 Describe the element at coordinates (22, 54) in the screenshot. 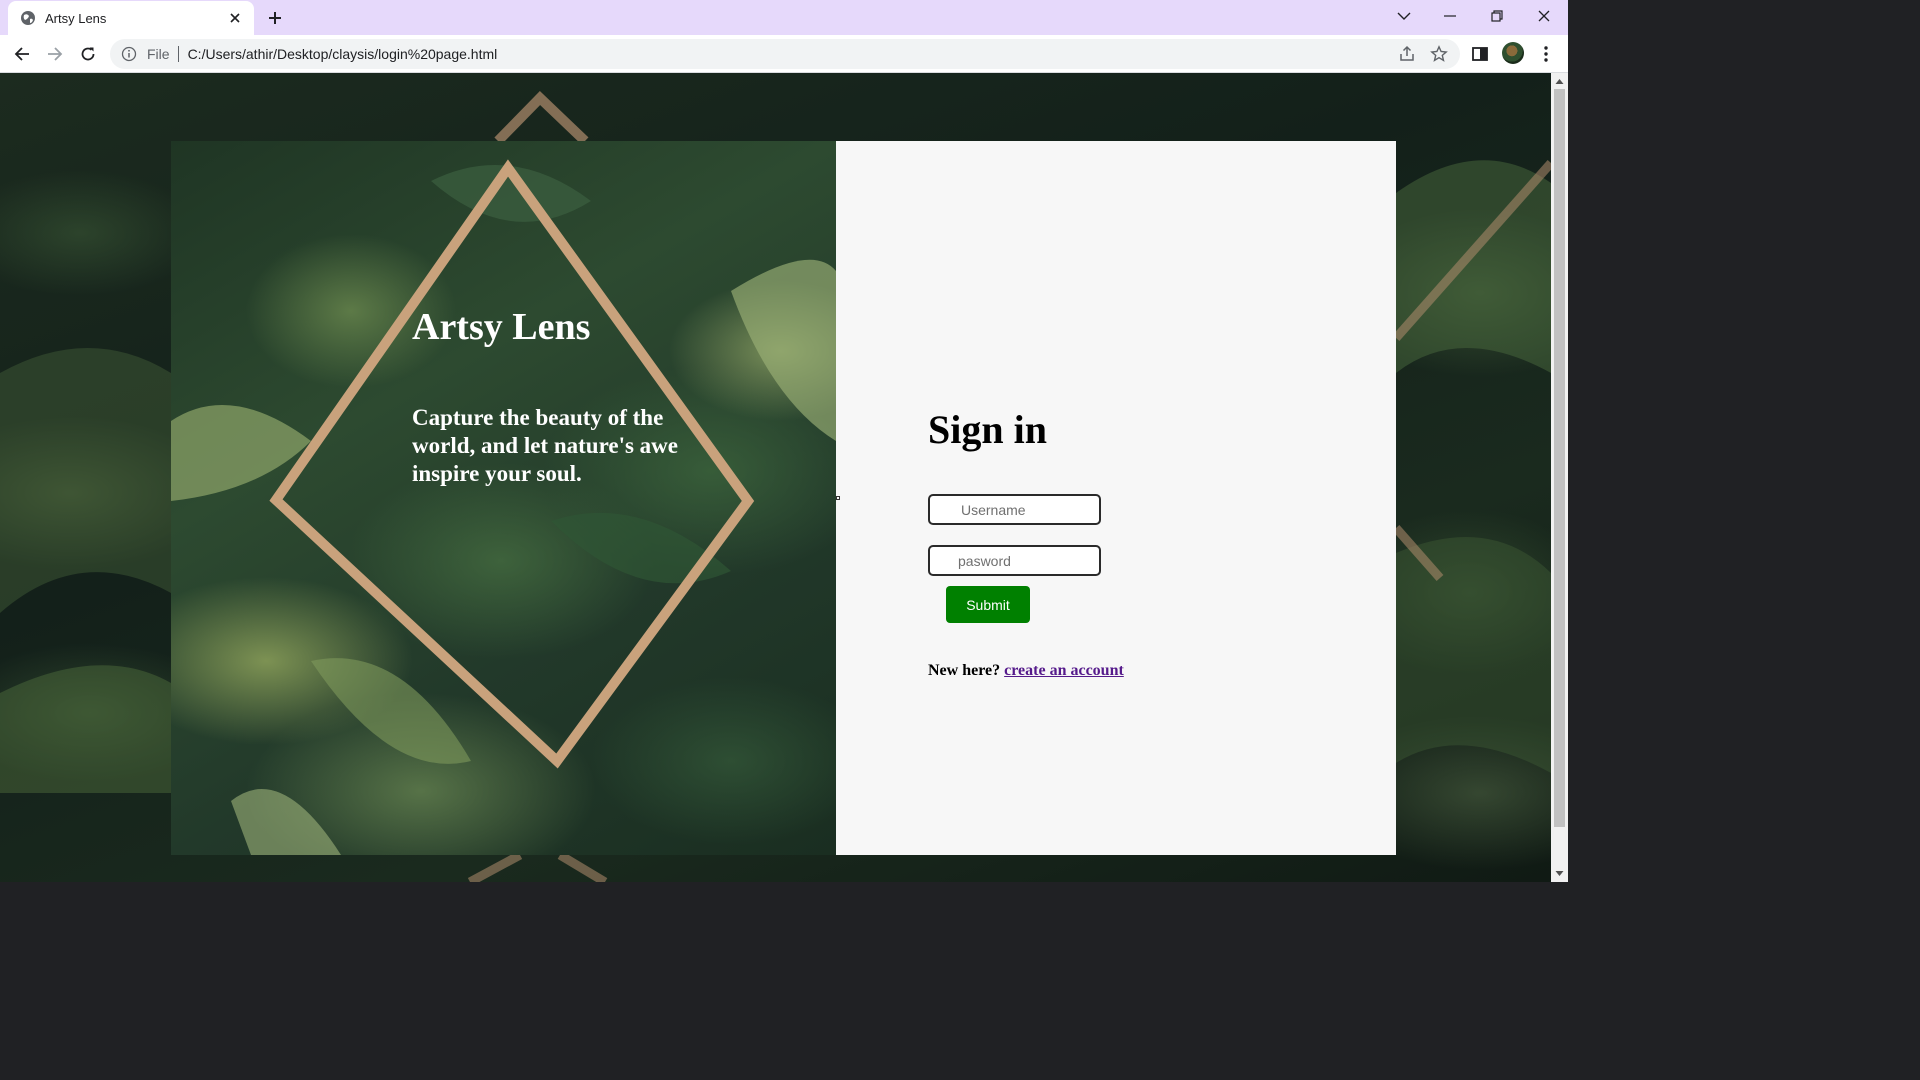

I see `back-arrow-icon` at that location.